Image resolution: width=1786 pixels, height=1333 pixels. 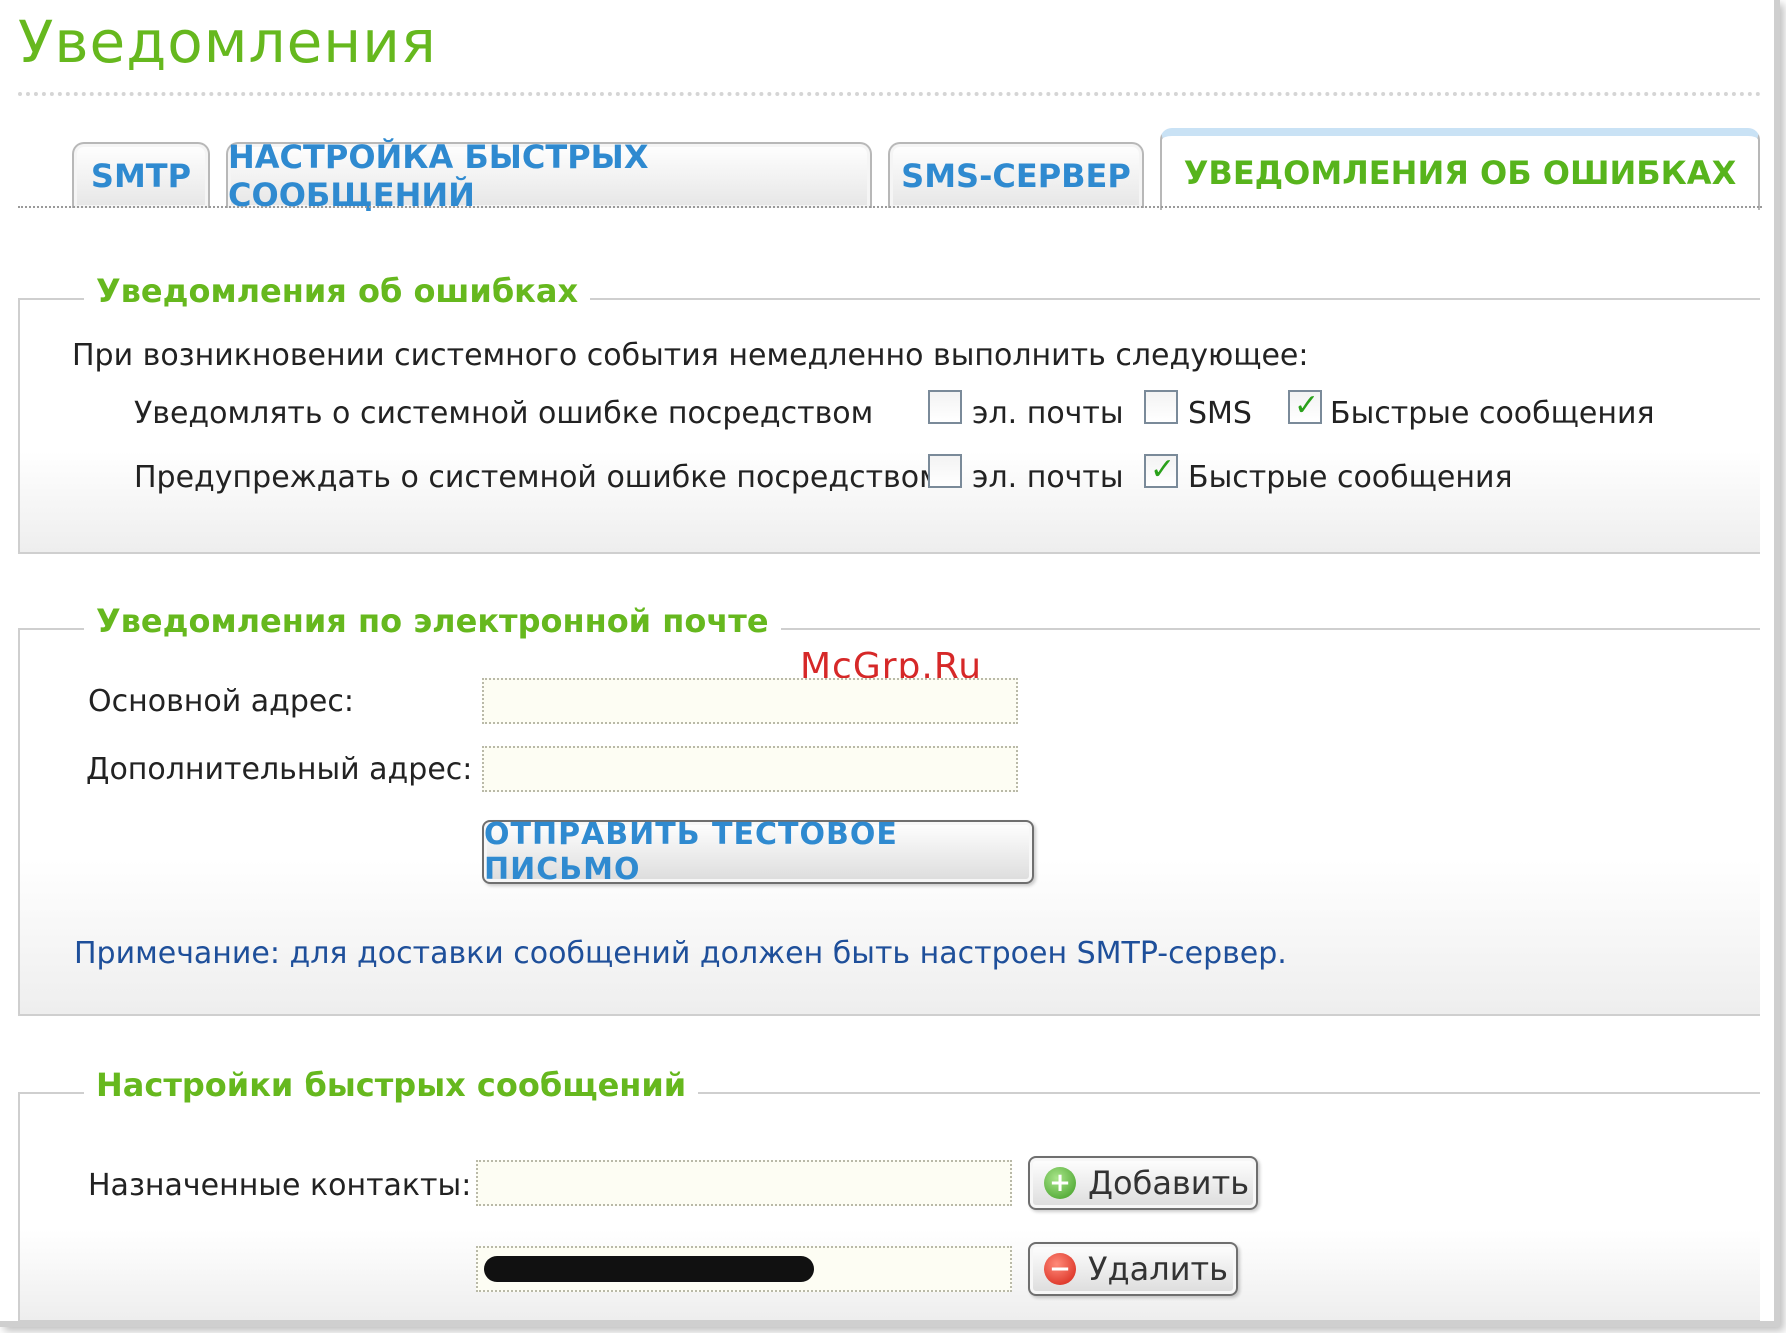 What do you see at coordinates (1048, 477) in the screenshot?
I see `warn-email-label: эл. почты` at bounding box center [1048, 477].